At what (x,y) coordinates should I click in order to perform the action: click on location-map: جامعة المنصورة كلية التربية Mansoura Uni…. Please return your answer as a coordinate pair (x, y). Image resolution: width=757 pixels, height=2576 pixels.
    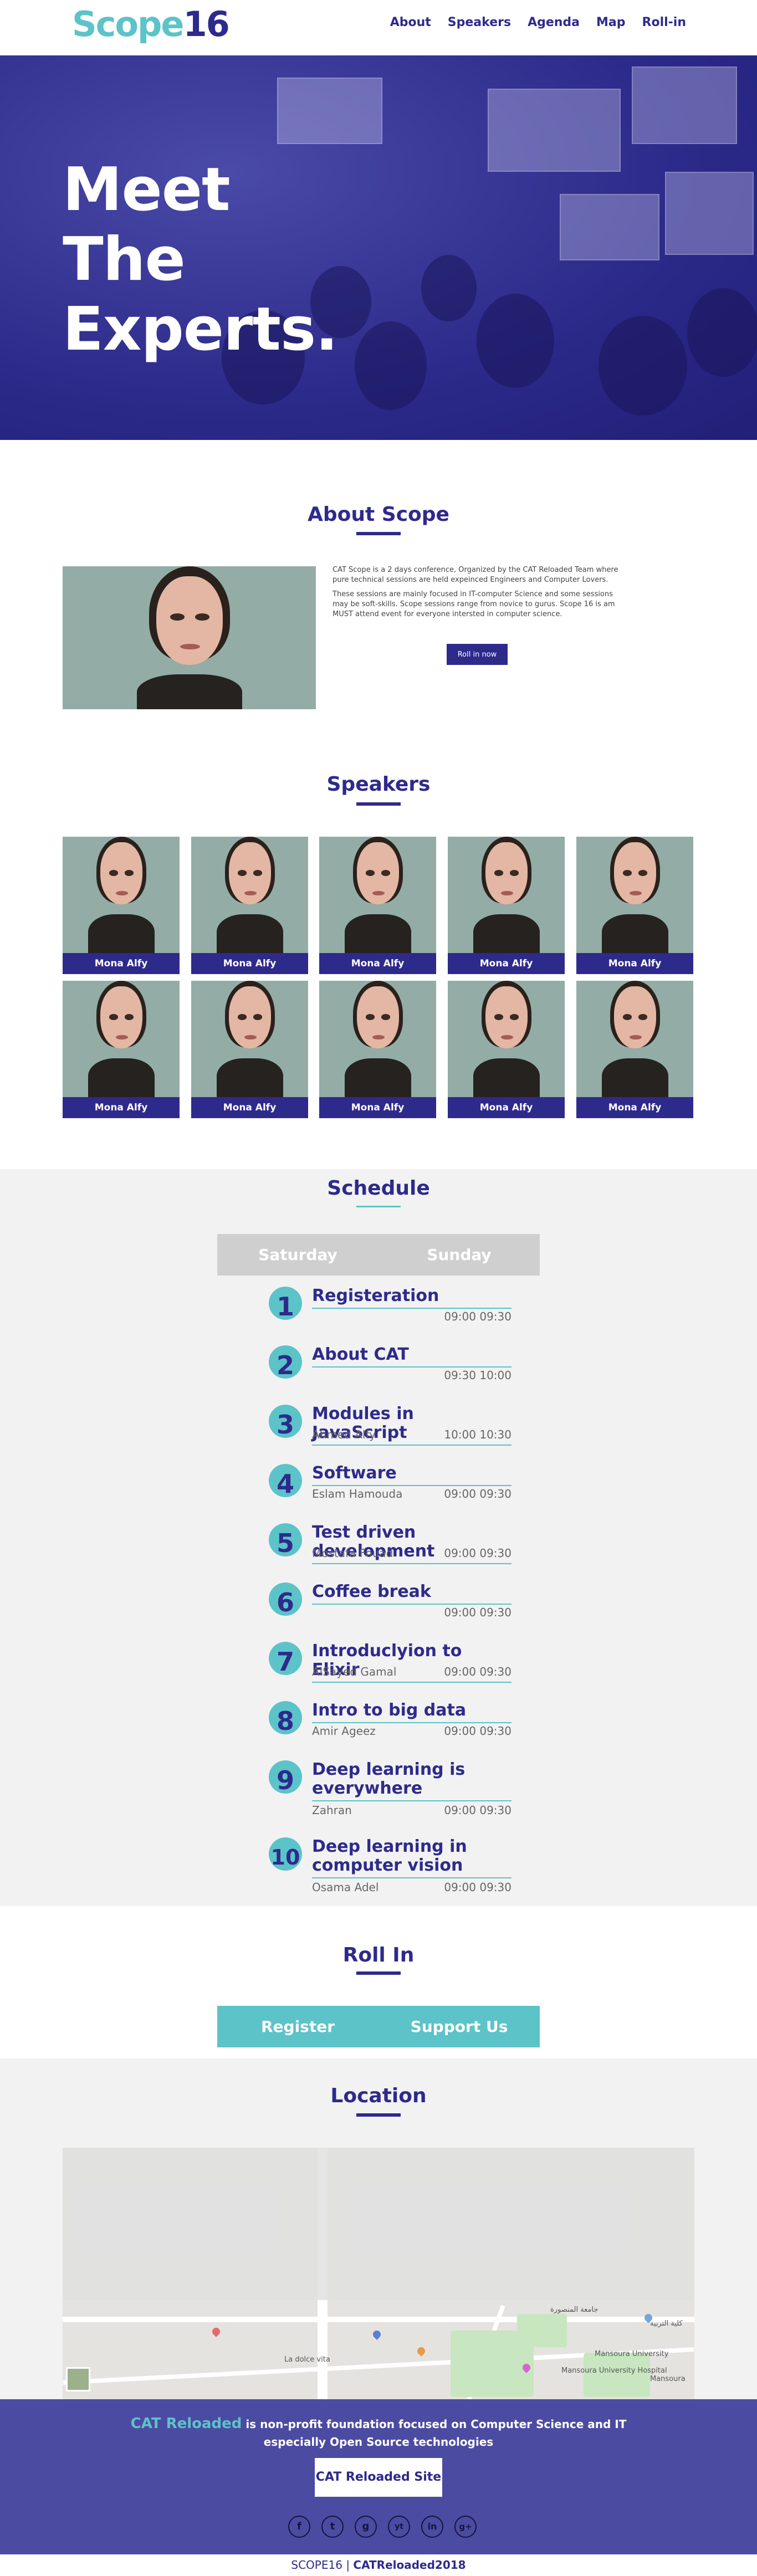
    Looking at the image, I should click on (378, 2273).